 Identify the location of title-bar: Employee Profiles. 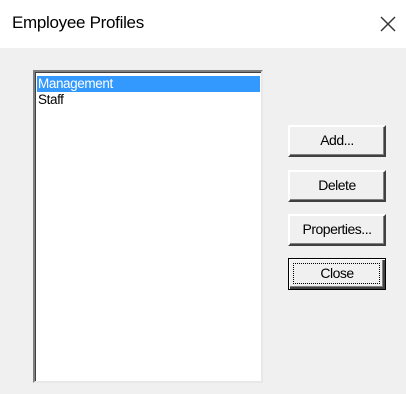
(203, 24).